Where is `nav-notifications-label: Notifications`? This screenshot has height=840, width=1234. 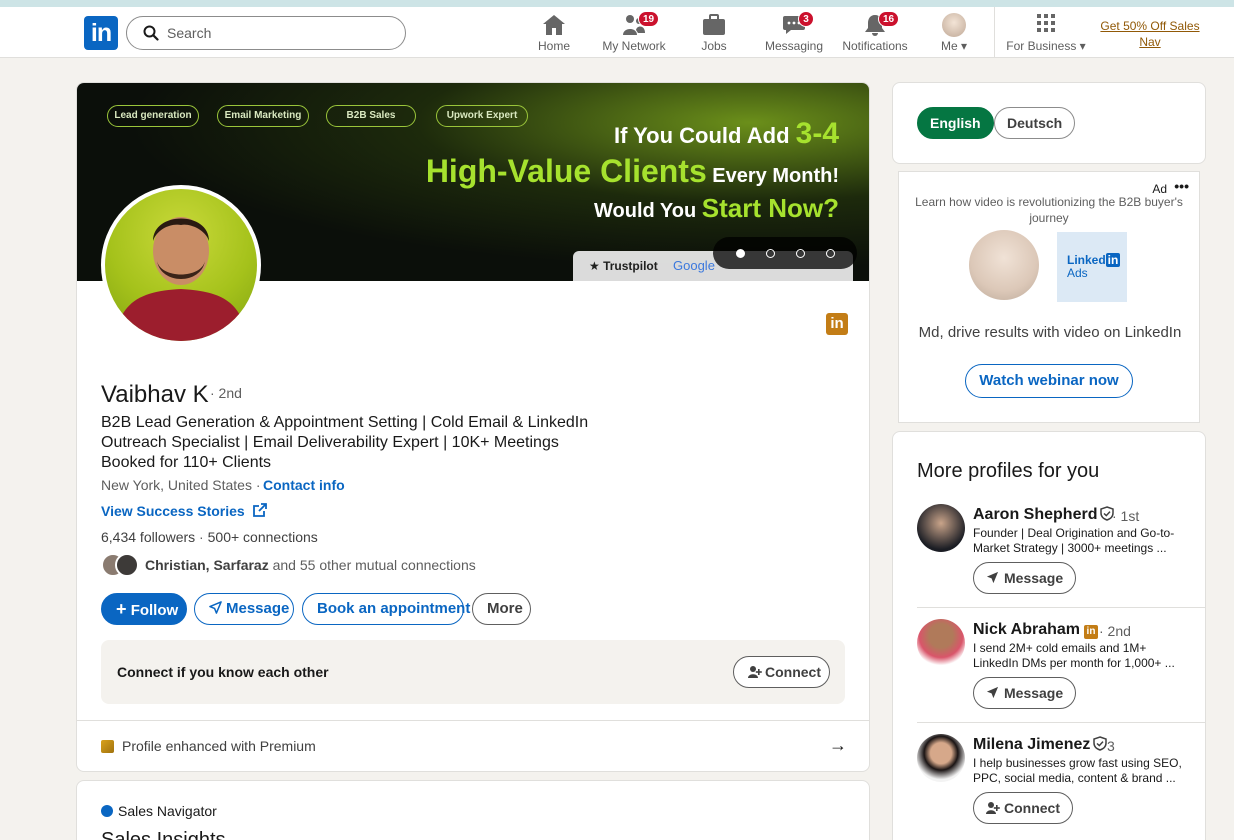
nav-notifications-label: Notifications is located at coordinates (875, 46).